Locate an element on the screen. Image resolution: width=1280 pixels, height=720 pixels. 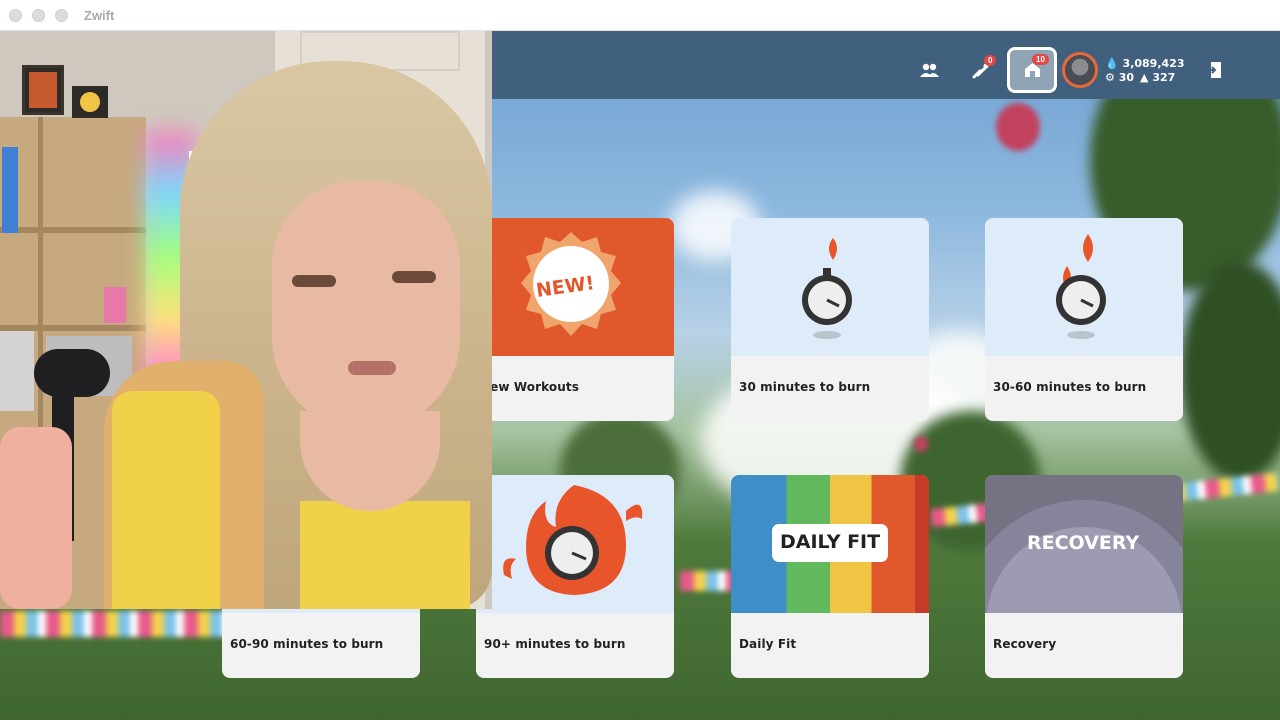
stopwatch-one-flame-icon is located at coordinates (830, 287).